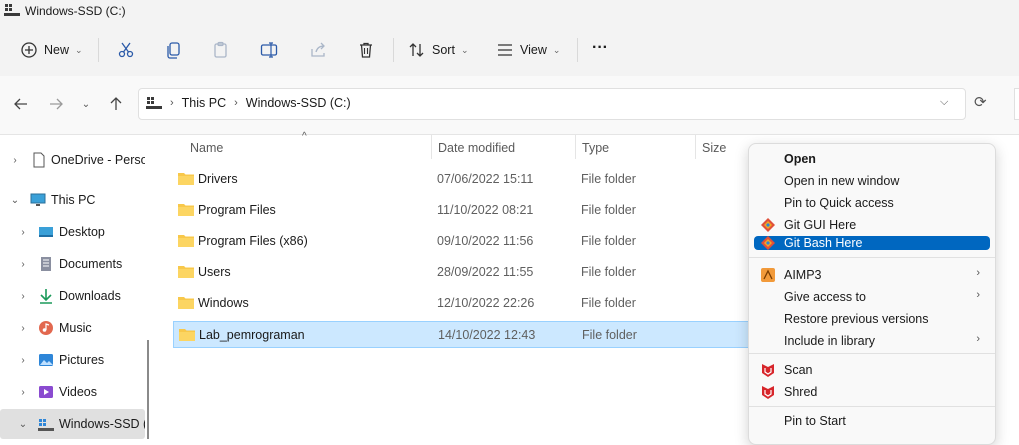 This screenshot has height=445, width=1019. Describe the element at coordinates (304, 136) in the screenshot. I see `sort-ascending-icon: ^` at that location.